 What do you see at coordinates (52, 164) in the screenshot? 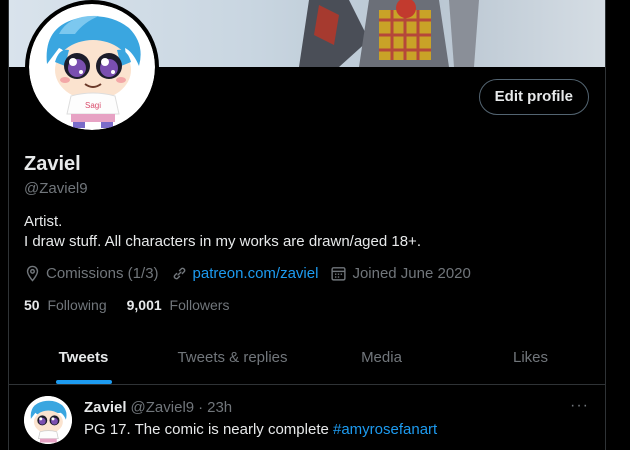
I see `profile-name: Zaviel` at bounding box center [52, 164].